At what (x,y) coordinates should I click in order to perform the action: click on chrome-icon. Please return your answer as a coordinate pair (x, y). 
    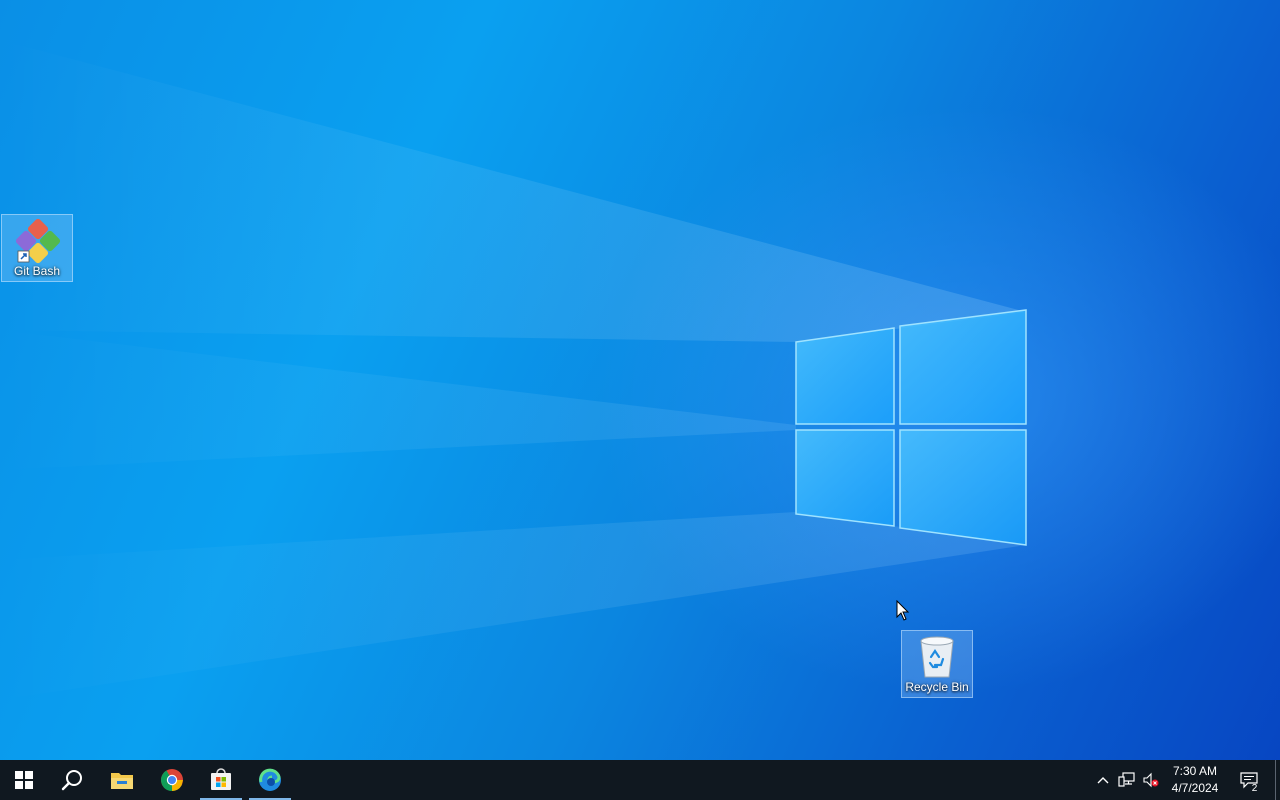
    Looking at the image, I should click on (172, 780).